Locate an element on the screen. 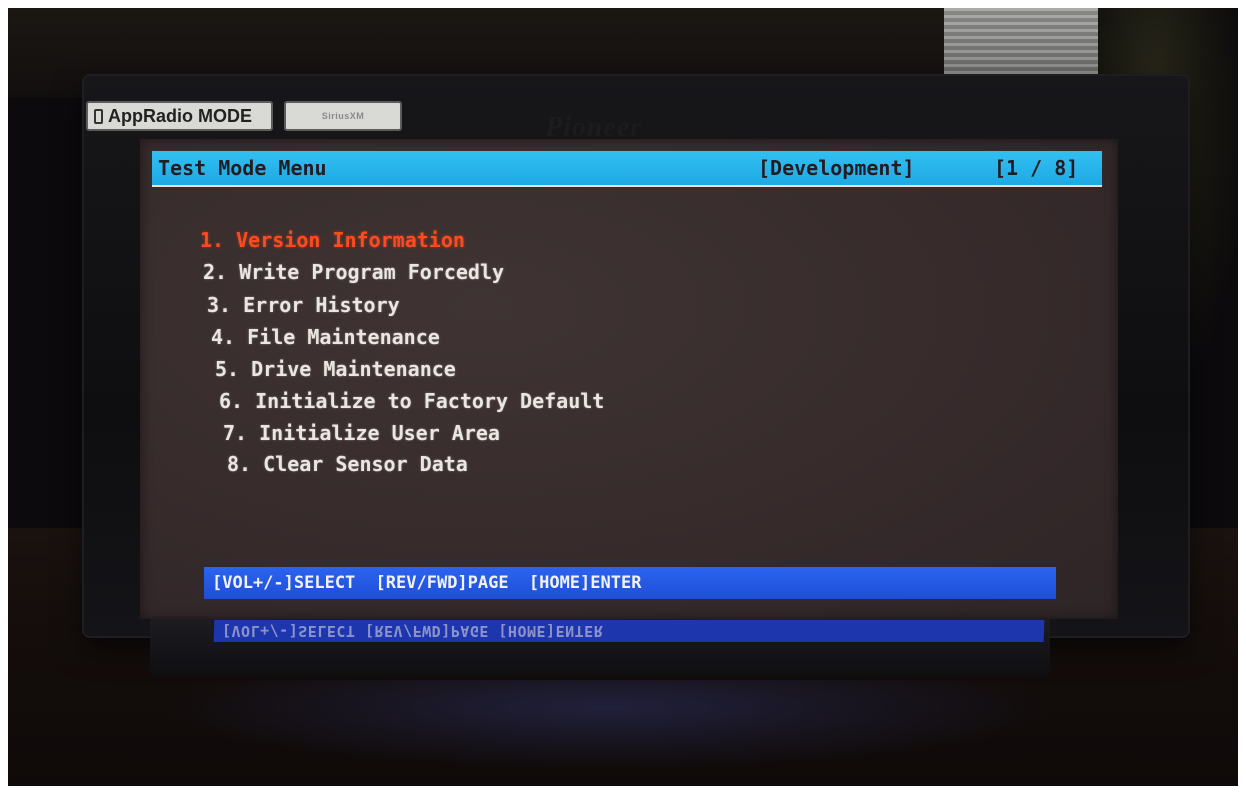 Image resolution: width=1246 pixels, height=794 pixels. approadio-mode-badge: AppRadio MODE is located at coordinates (179, 116).